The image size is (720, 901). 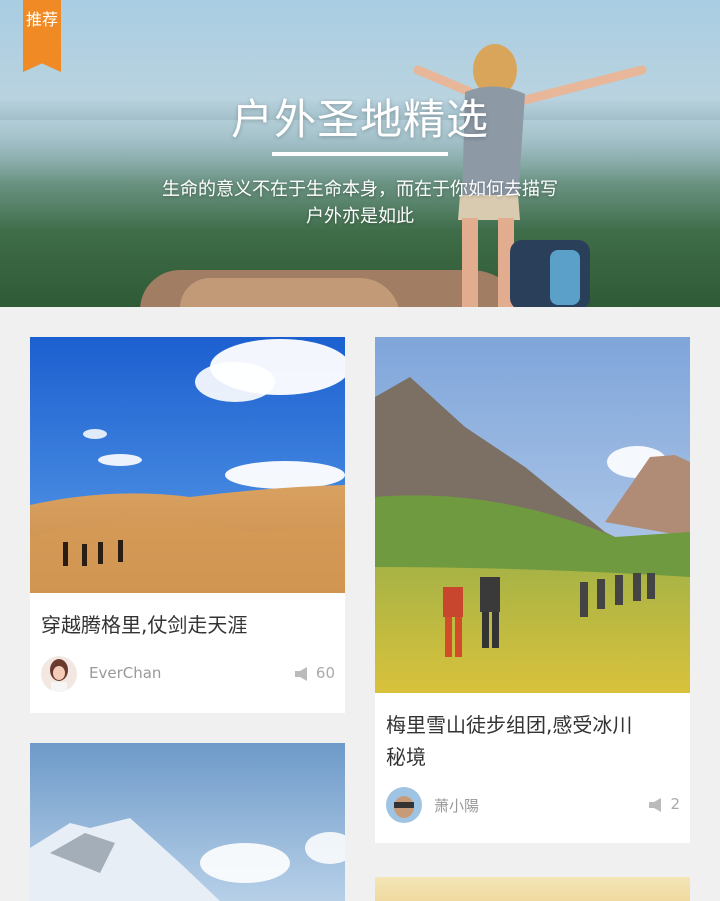 What do you see at coordinates (290, 292) in the screenshot?
I see `hero-rock-highlight` at bounding box center [290, 292].